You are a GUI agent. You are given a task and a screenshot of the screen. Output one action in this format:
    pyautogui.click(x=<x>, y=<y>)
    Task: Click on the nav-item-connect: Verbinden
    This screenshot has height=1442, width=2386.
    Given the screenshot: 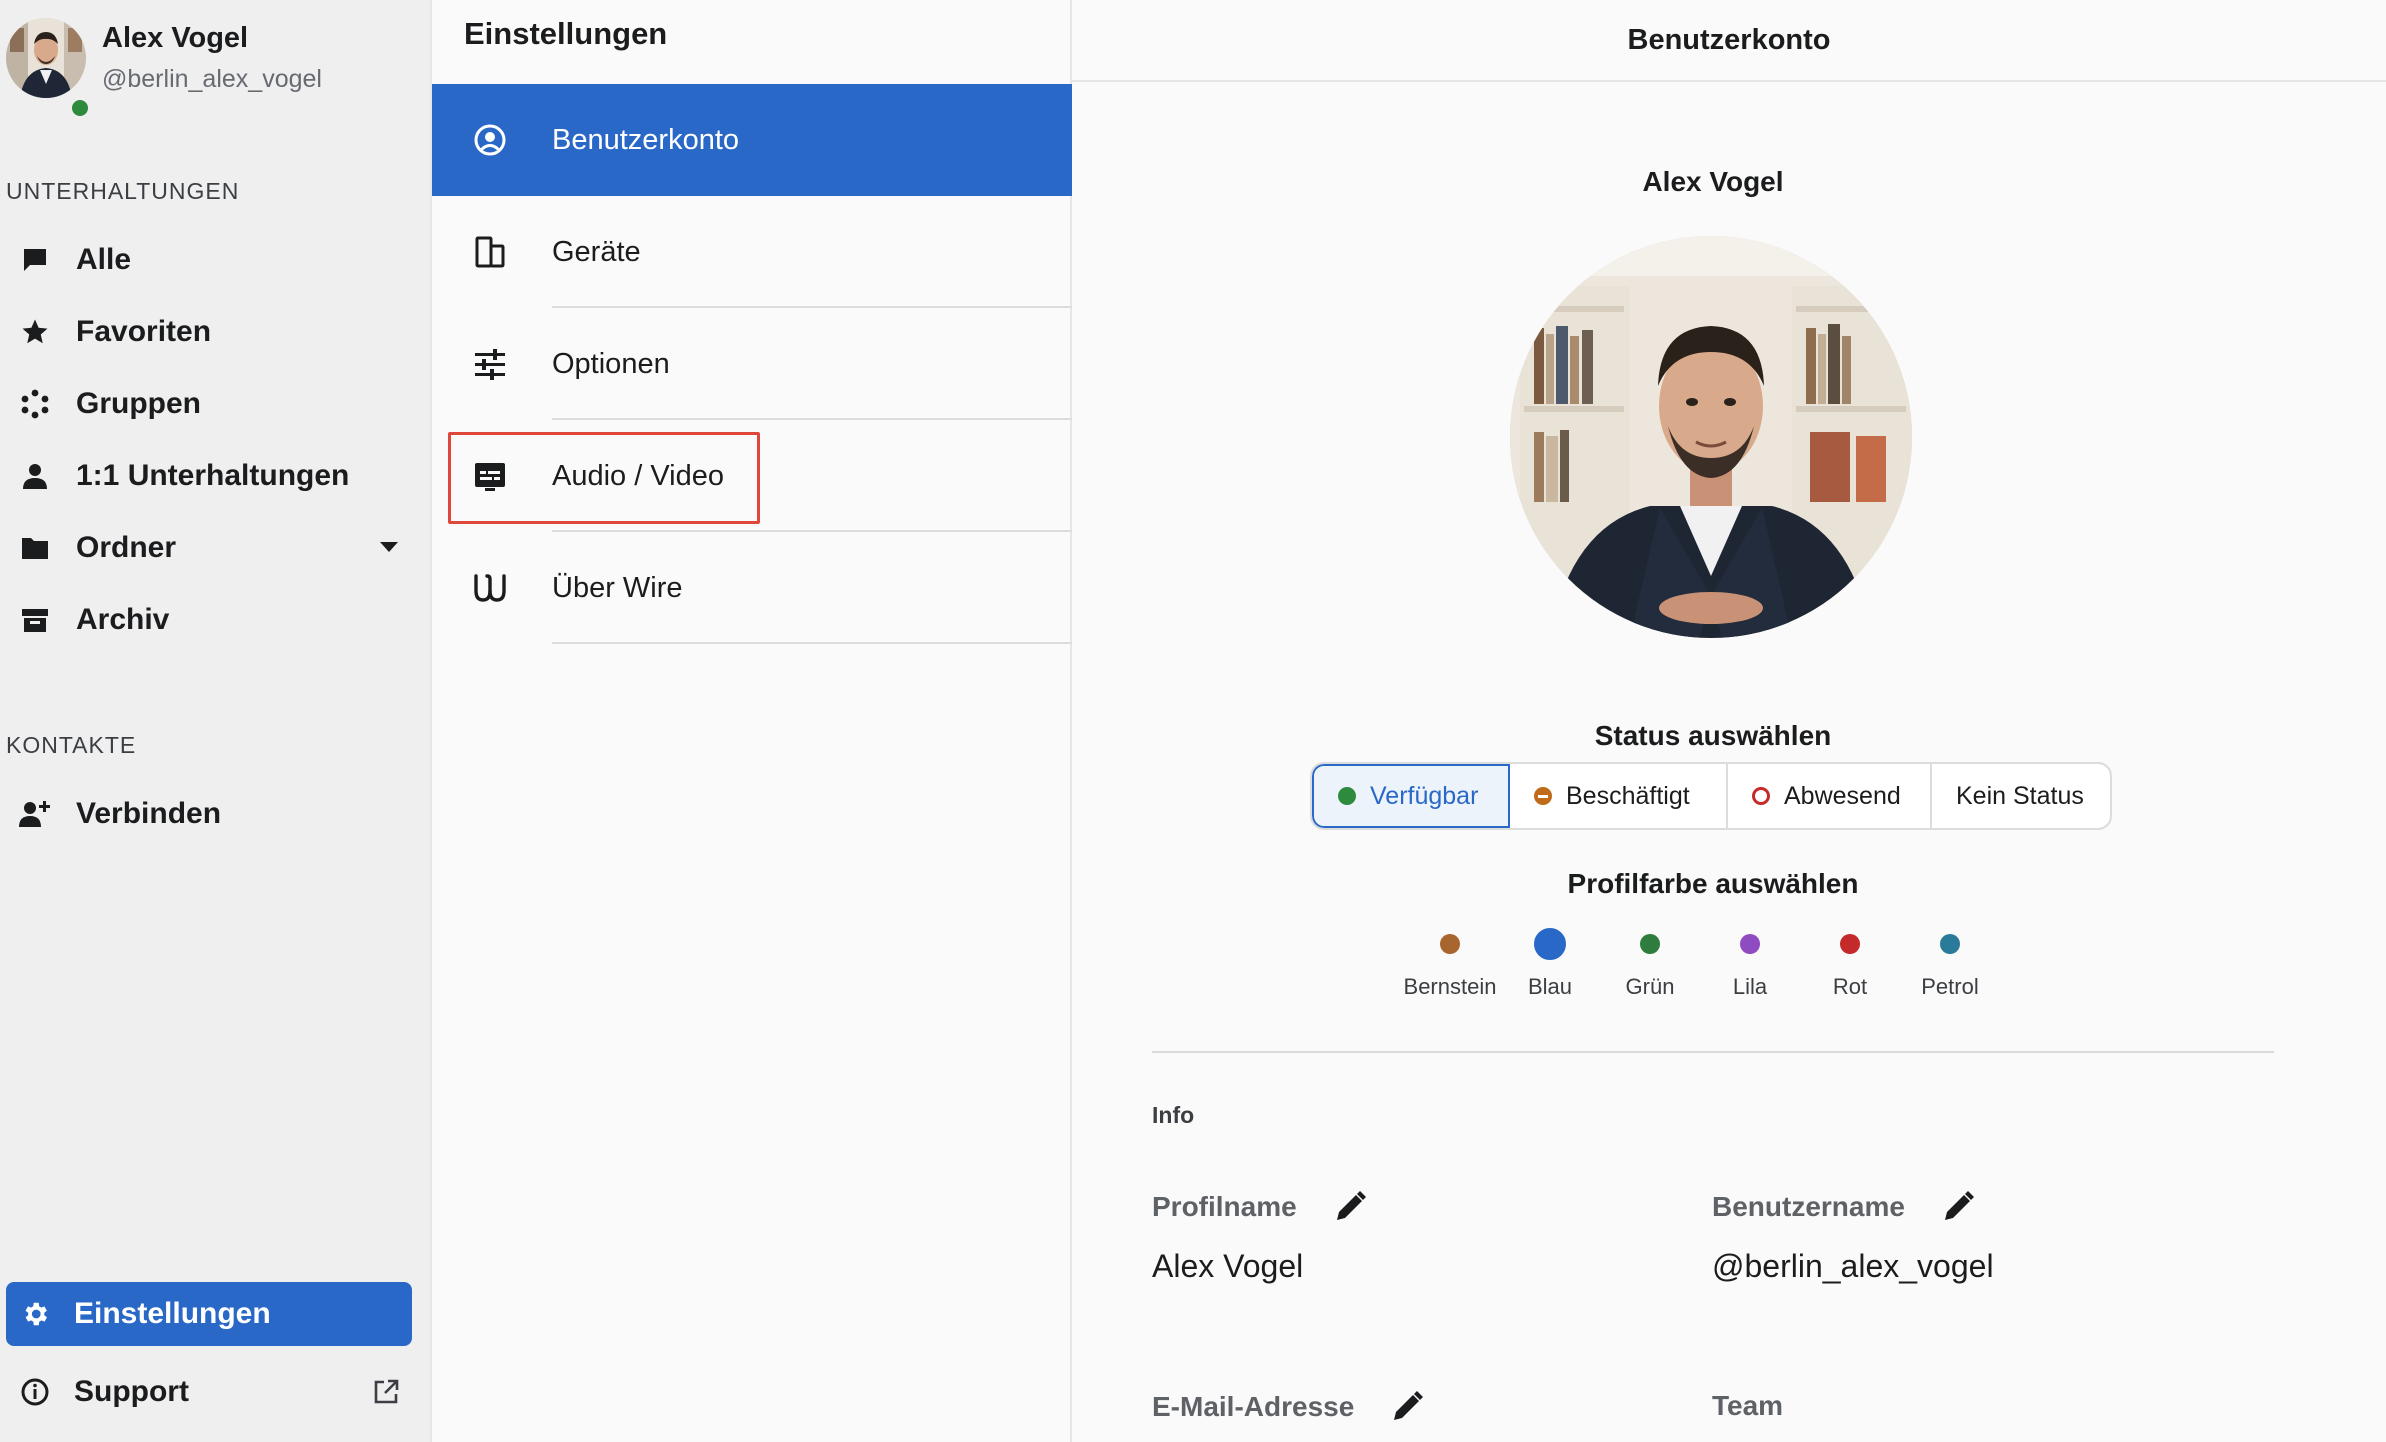 What is the action you would take?
    pyautogui.click(x=215, y=814)
    